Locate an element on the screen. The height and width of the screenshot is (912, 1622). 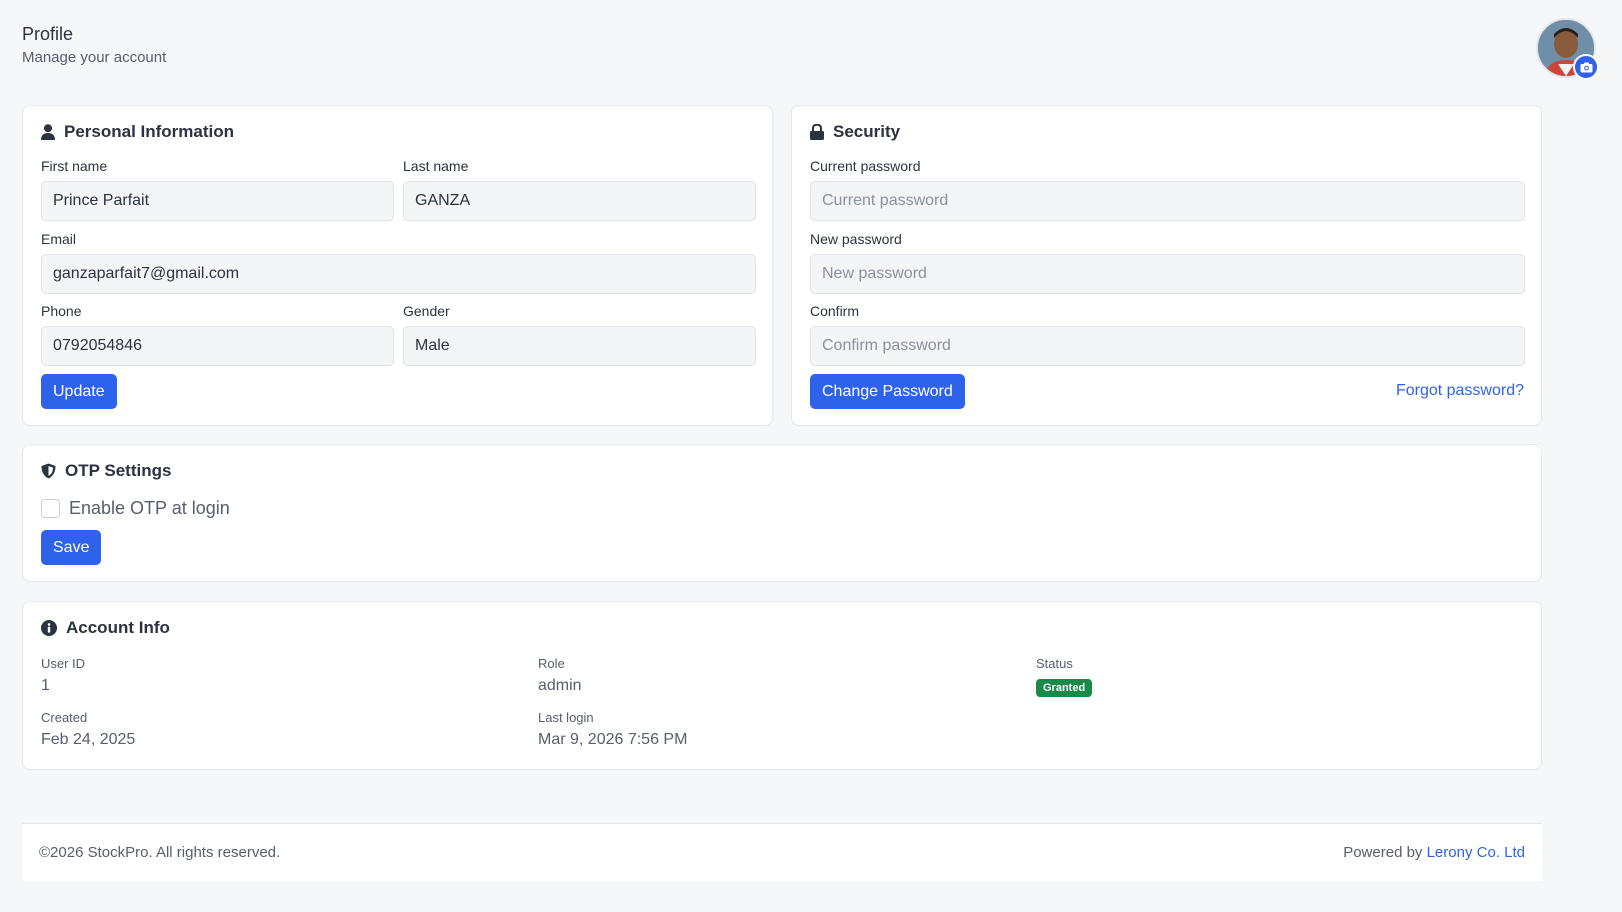
save-otp-button: Save is located at coordinates (71, 547).